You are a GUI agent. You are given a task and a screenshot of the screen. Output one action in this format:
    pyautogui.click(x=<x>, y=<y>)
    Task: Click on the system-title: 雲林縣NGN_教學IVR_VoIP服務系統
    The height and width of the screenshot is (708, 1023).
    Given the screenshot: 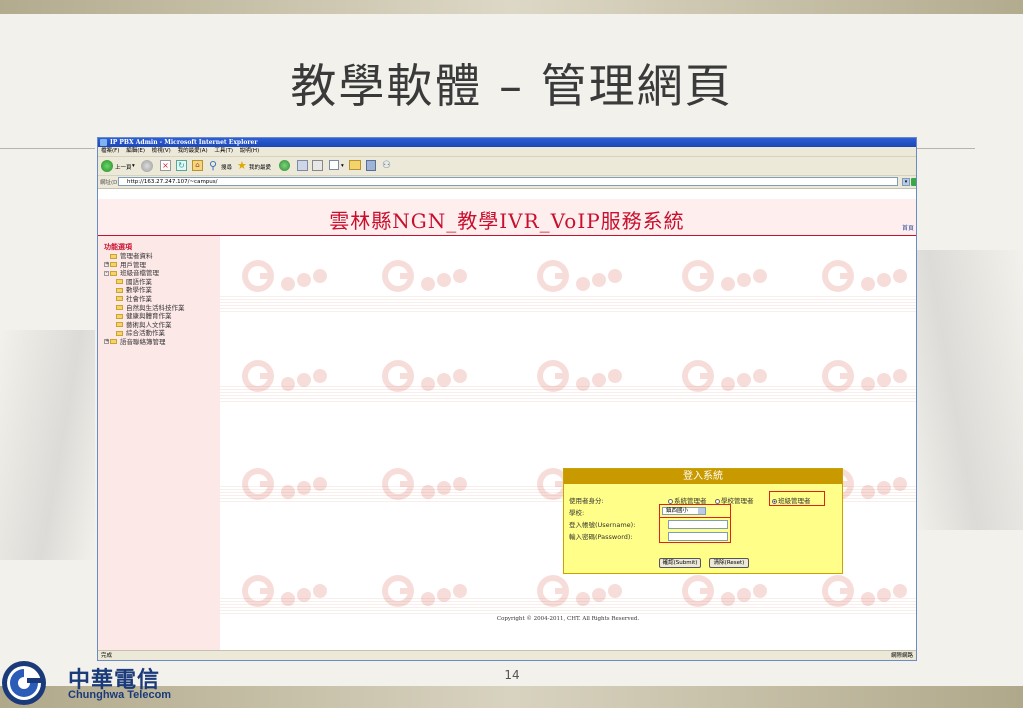 What is the action you would take?
    pyautogui.click(x=507, y=221)
    